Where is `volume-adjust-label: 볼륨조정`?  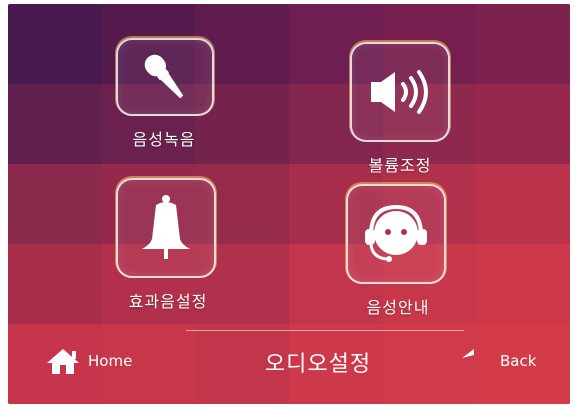
volume-adjust-label: 볼륨조정 is located at coordinates (400, 165).